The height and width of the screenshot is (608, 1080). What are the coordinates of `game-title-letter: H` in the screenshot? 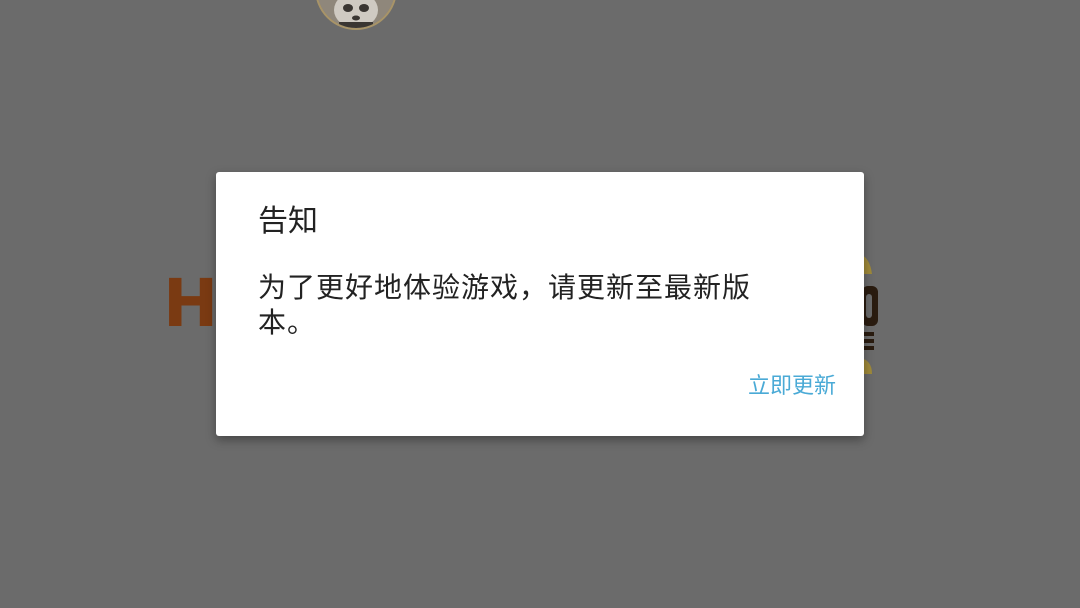 It's located at (191, 303).